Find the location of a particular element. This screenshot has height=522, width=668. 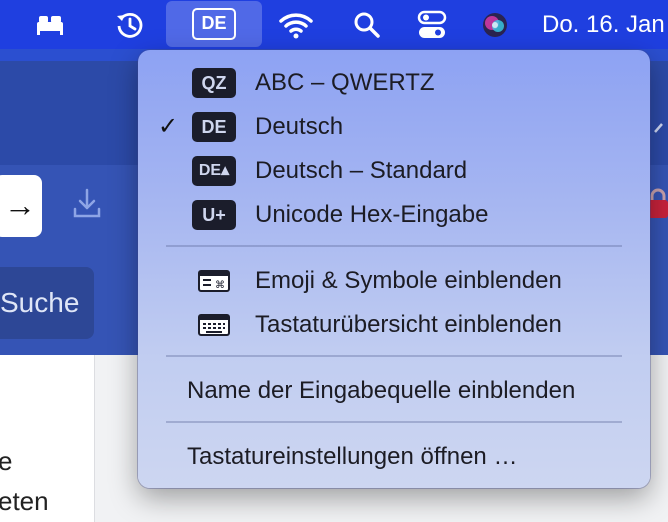

chevron-up-icon is located at coordinates (660, 130).